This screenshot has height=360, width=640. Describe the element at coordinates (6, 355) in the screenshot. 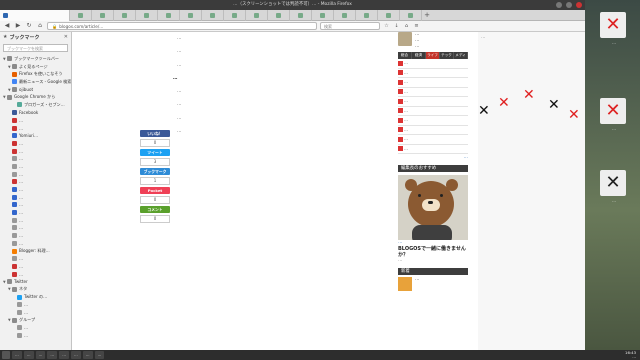

I see `start-menu-icon` at that location.